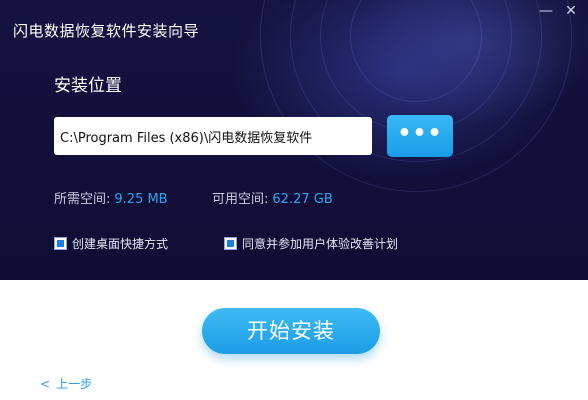 The width and height of the screenshot is (588, 400). I want to click on required-space: 所需空间: 9.25 MB, so click(111, 197).